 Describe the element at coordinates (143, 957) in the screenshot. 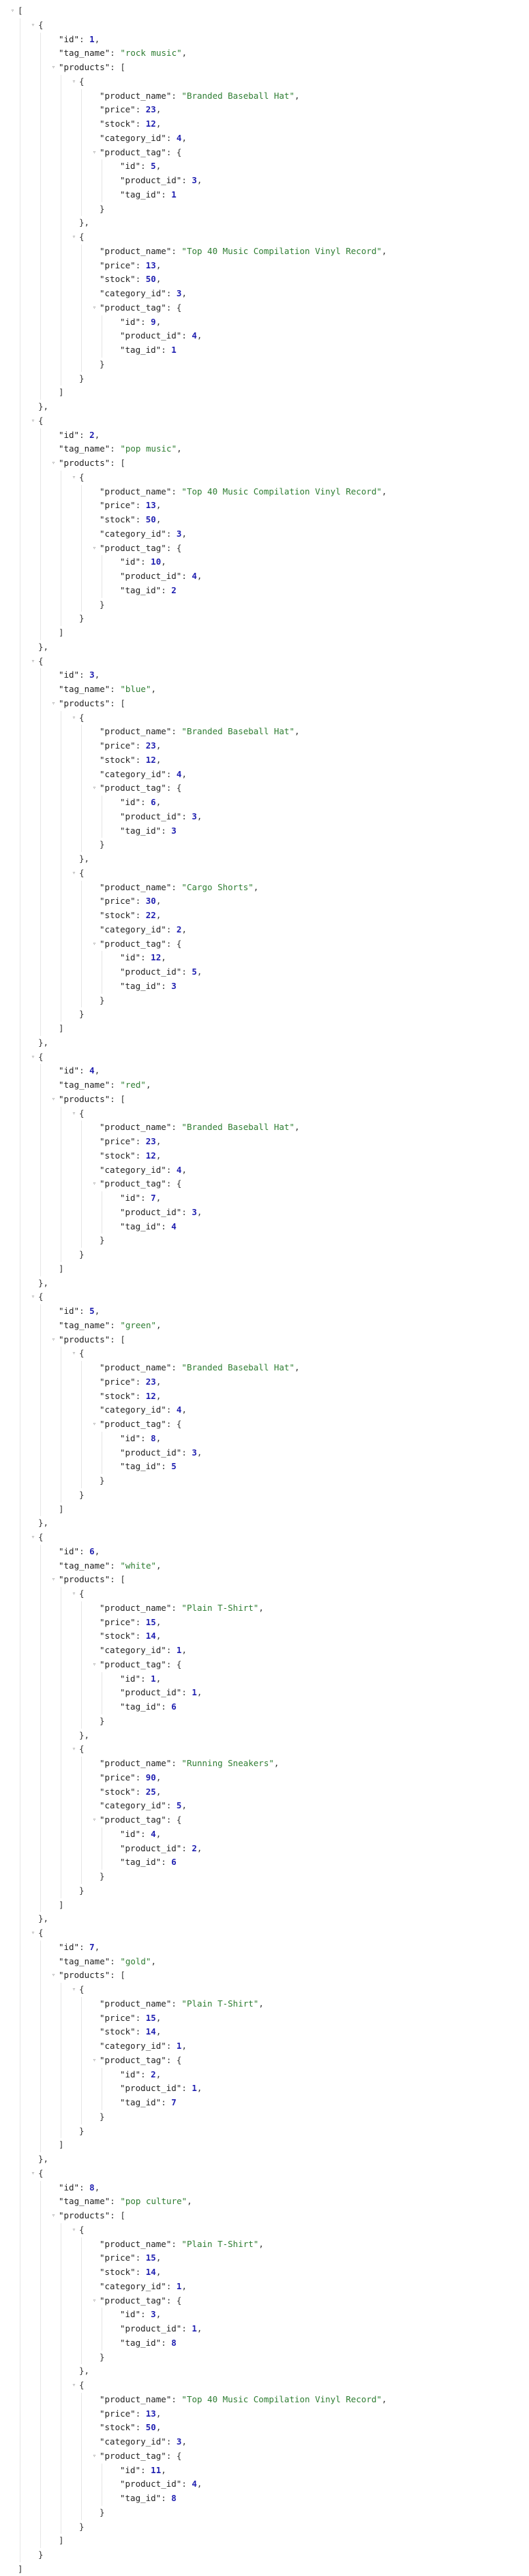

I see `json-line: "id": 12,` at that location.